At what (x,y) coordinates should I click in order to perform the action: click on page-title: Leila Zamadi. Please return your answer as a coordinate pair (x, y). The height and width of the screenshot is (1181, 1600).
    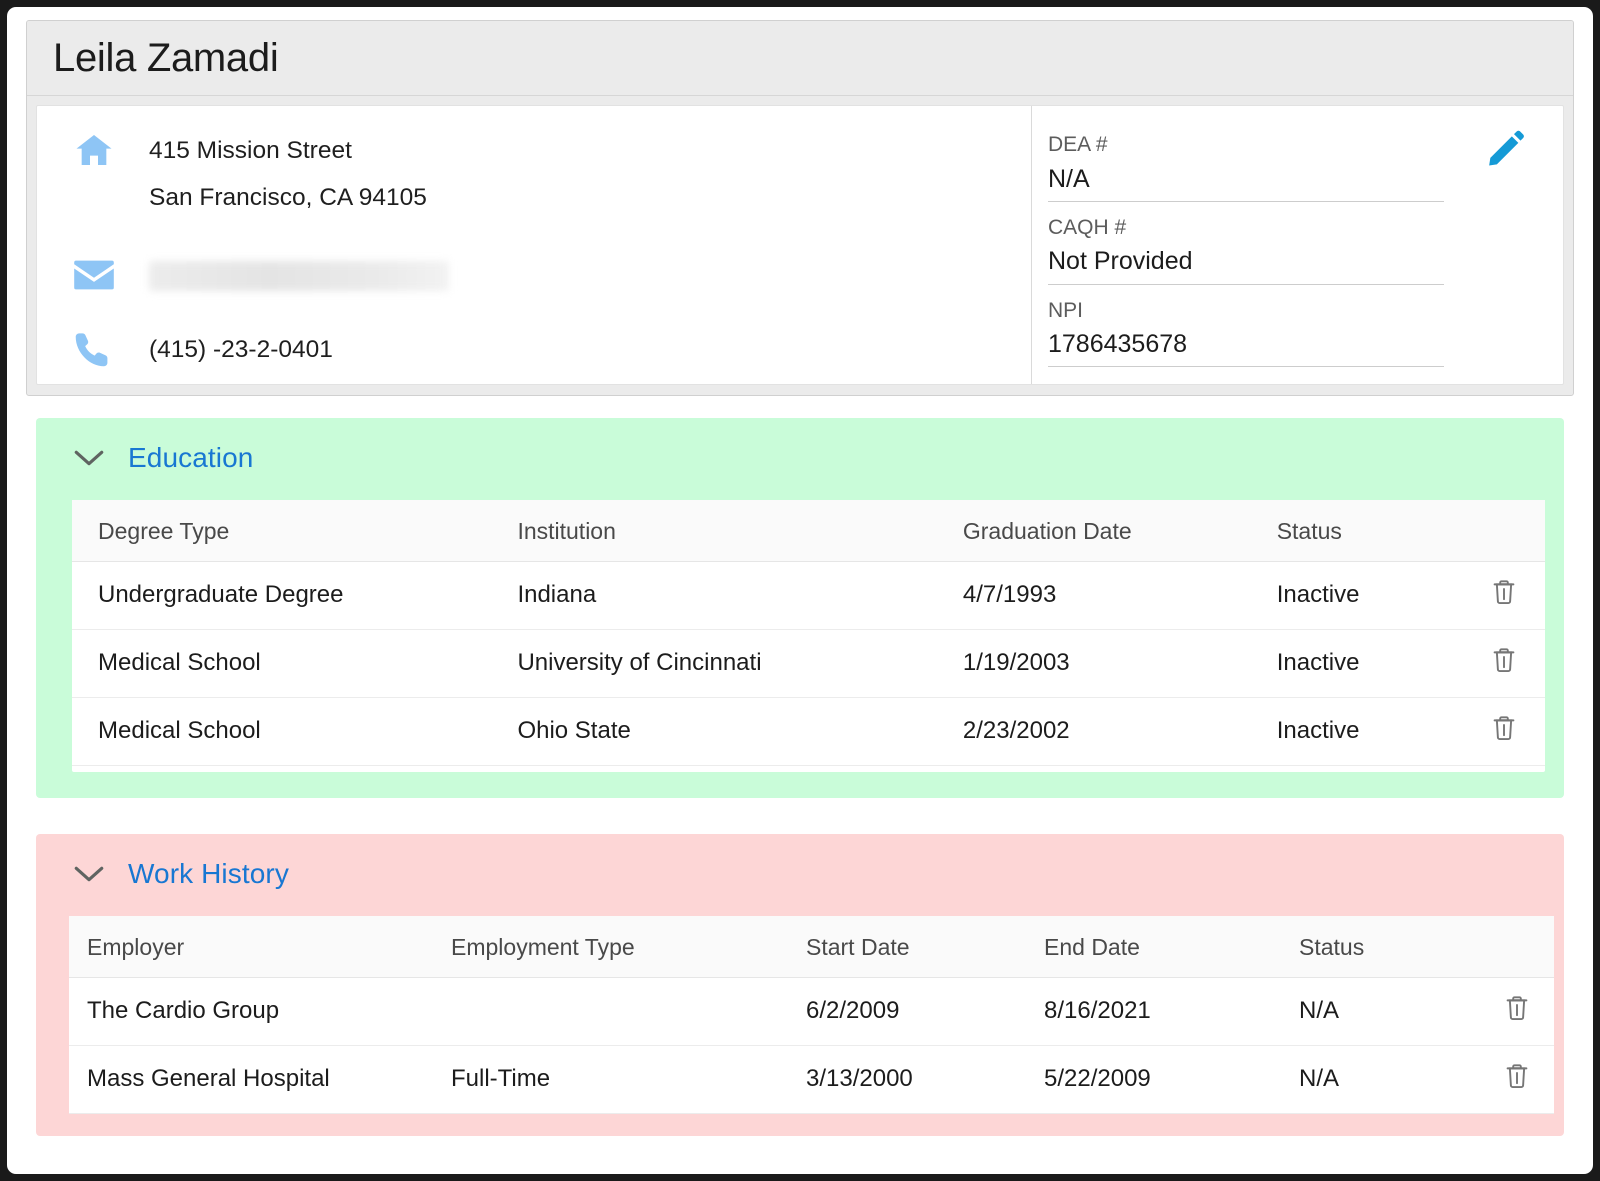
    Looking at the image, I should click on (166, 58).